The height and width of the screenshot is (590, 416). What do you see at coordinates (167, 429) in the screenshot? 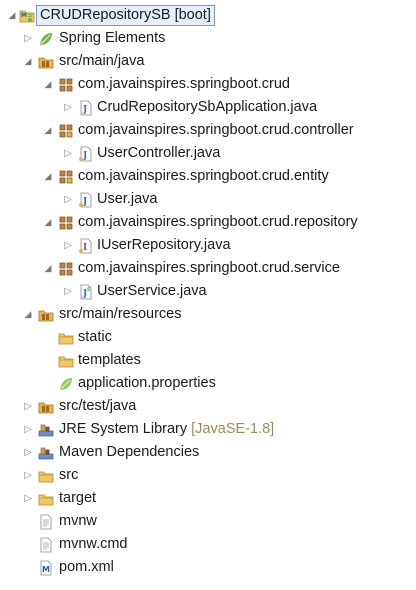
I see `tree-item-label: JRE System Library [JavaSE-1.8]` at bounding box center [167, 429].